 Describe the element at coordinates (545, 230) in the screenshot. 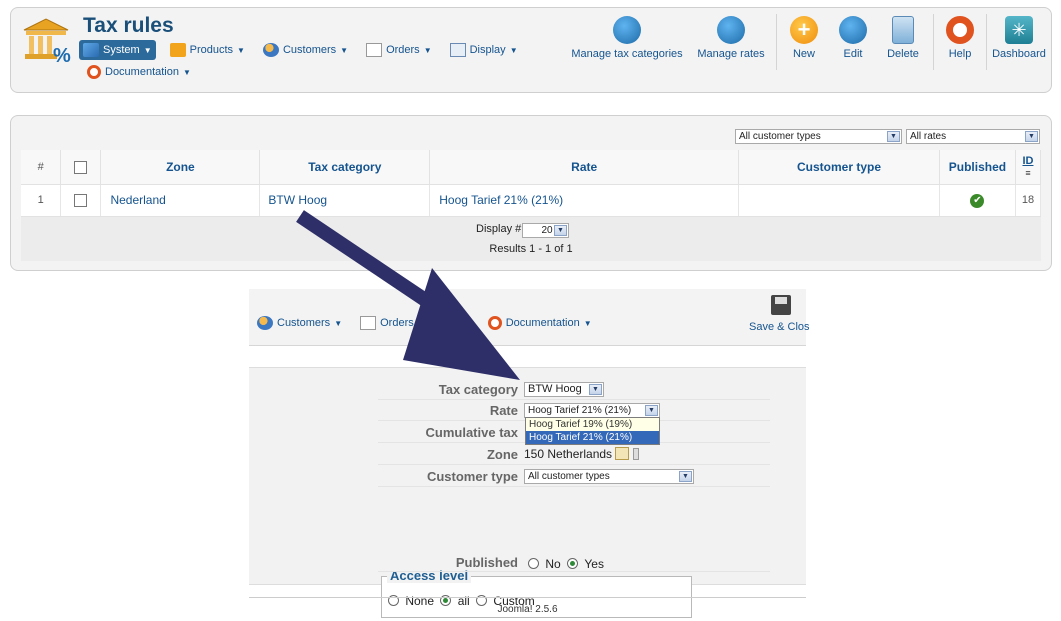

I see `display-count-select: 20 ▼` at that location.